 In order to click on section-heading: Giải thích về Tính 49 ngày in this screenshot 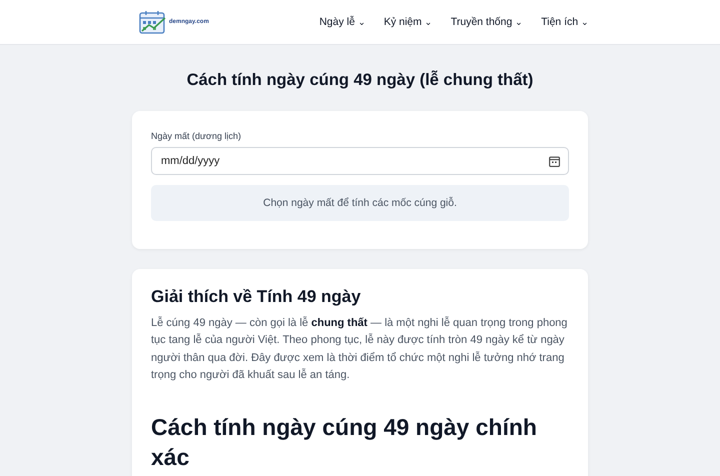, I will do `click(256, 297)`.